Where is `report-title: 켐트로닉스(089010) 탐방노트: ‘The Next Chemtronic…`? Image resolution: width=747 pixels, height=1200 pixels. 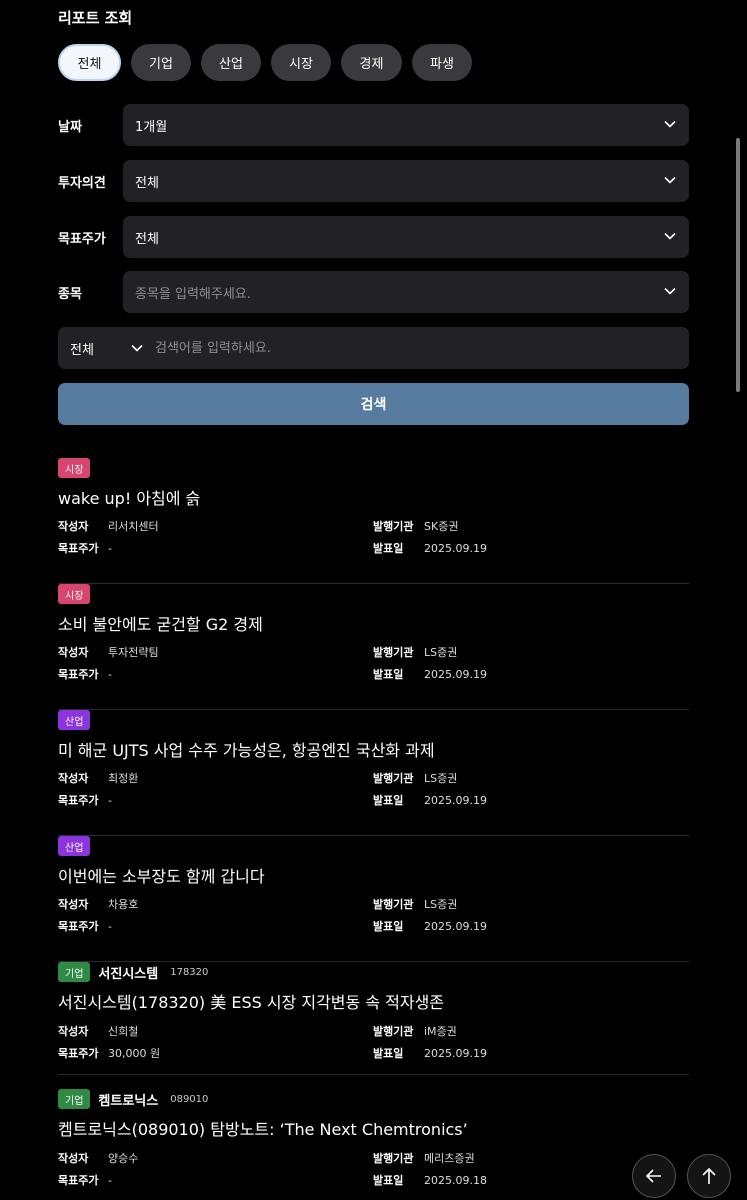
report-title: 켐트로닉스(089010) 탐방노트: ‘The Next Chemtronic… is located at coordinates (263, 1128).